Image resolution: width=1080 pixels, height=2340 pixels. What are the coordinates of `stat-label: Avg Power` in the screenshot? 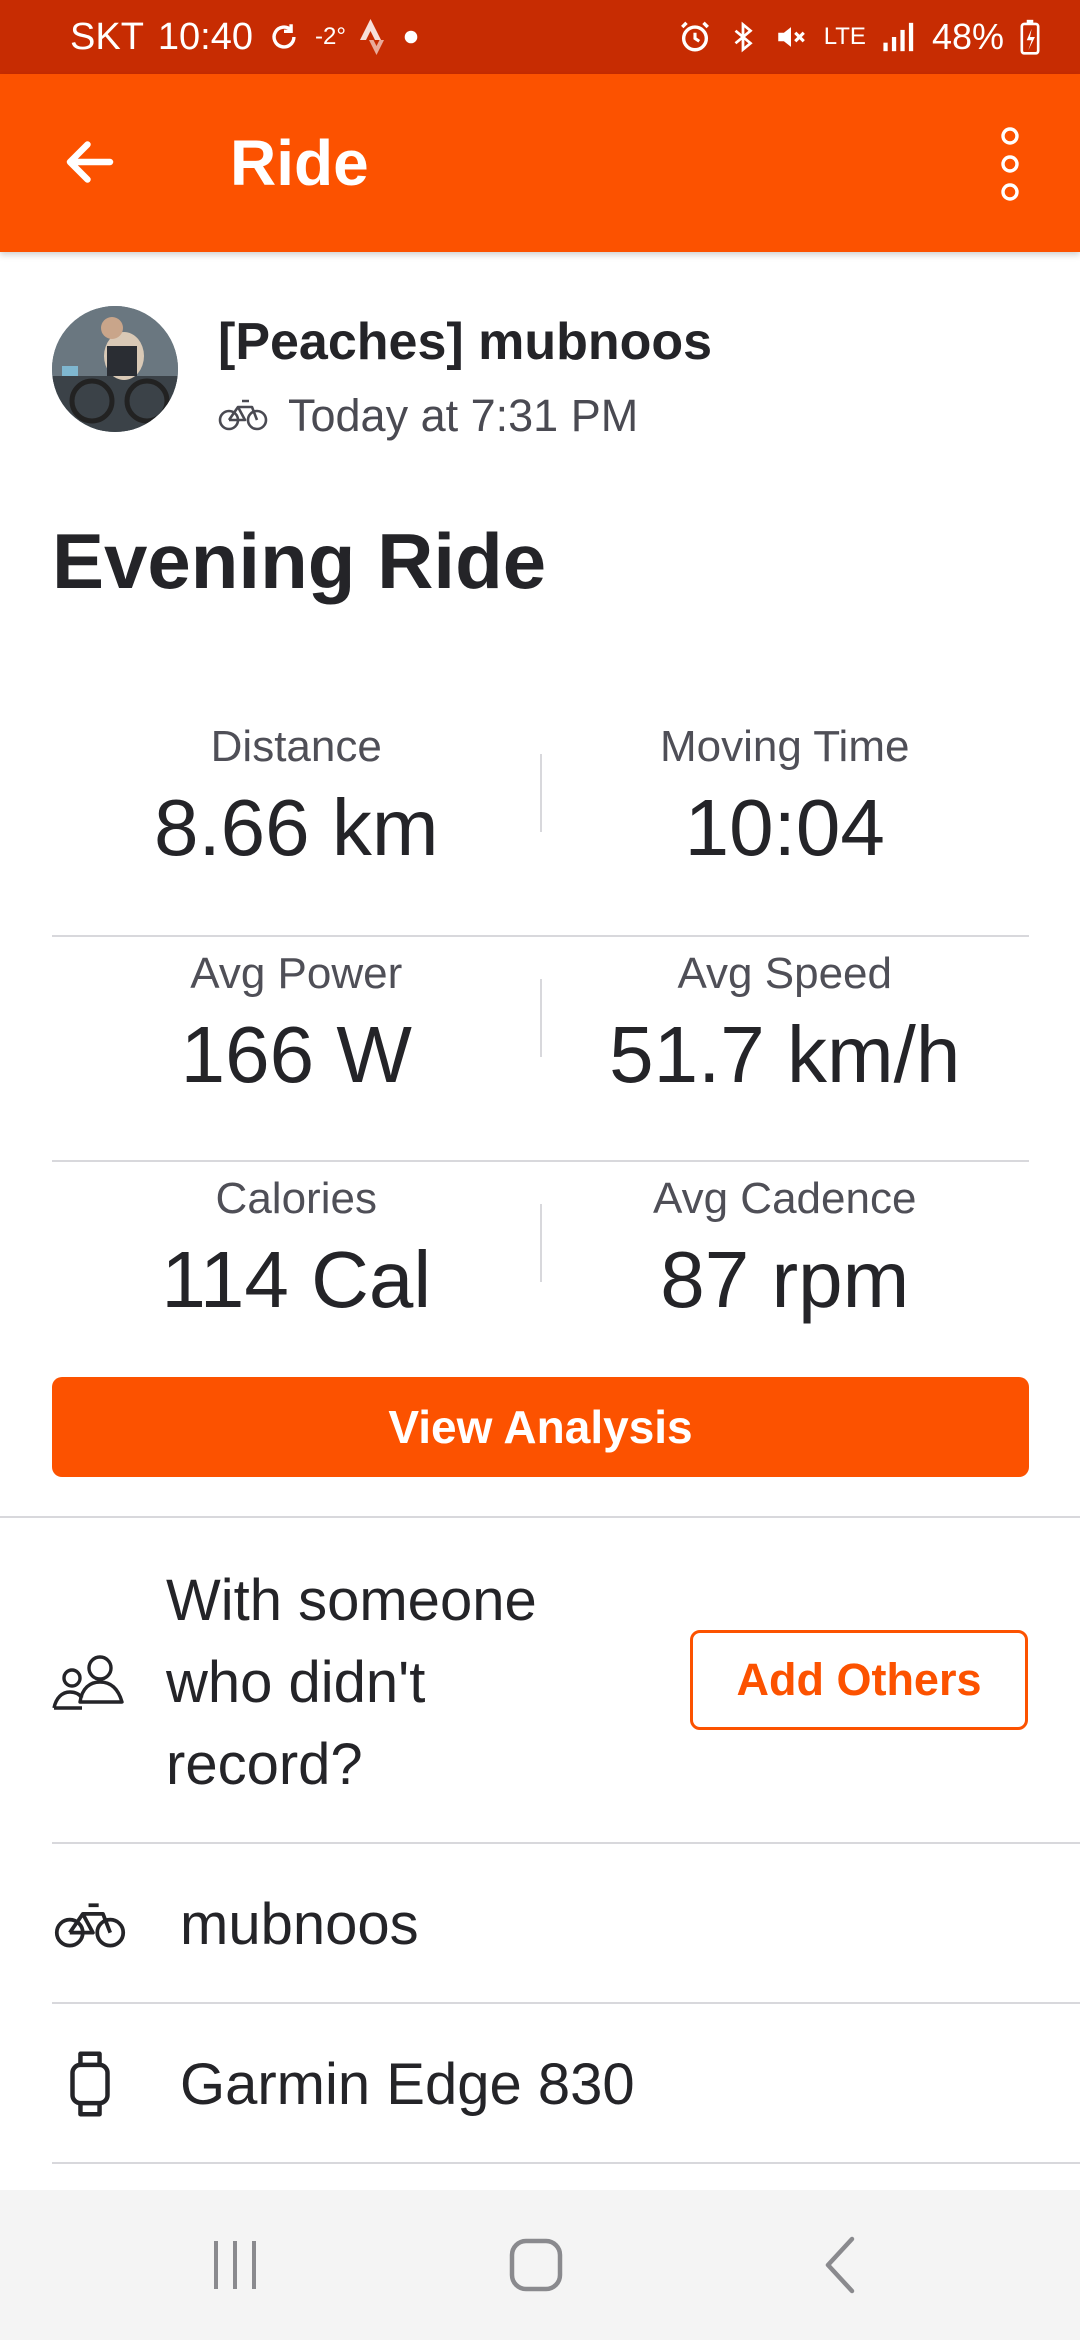 It's located at (296, 973).